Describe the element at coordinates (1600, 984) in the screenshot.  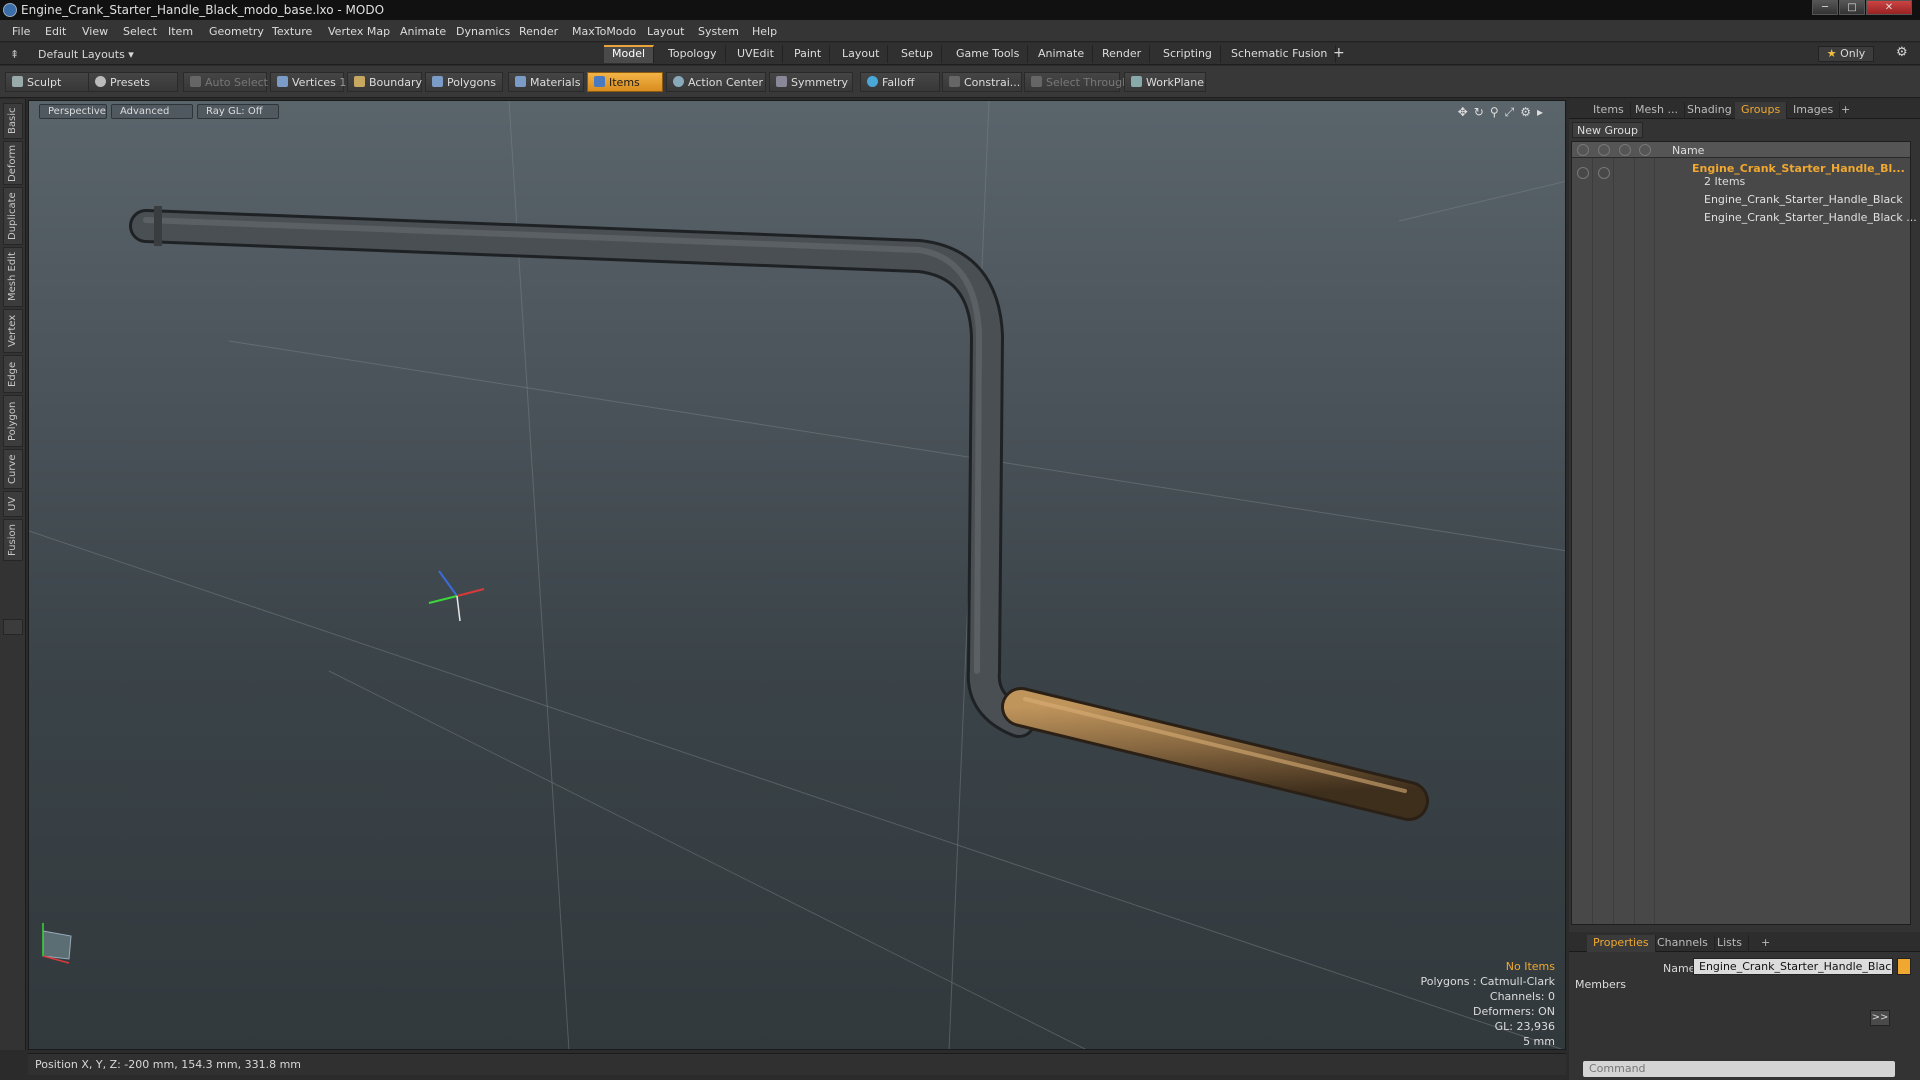
I see `members-section: Members` at that location.